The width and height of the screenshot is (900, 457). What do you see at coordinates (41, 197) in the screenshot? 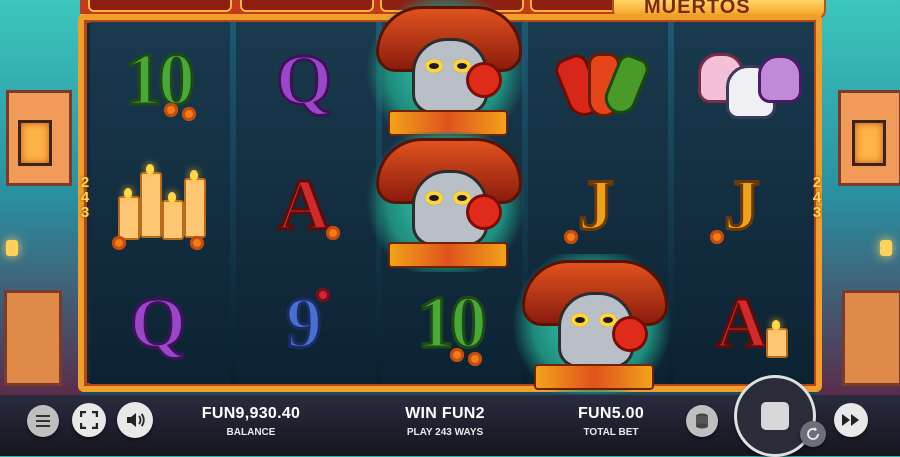
I see `left-street-scenery` at bounding box center [41, 197].